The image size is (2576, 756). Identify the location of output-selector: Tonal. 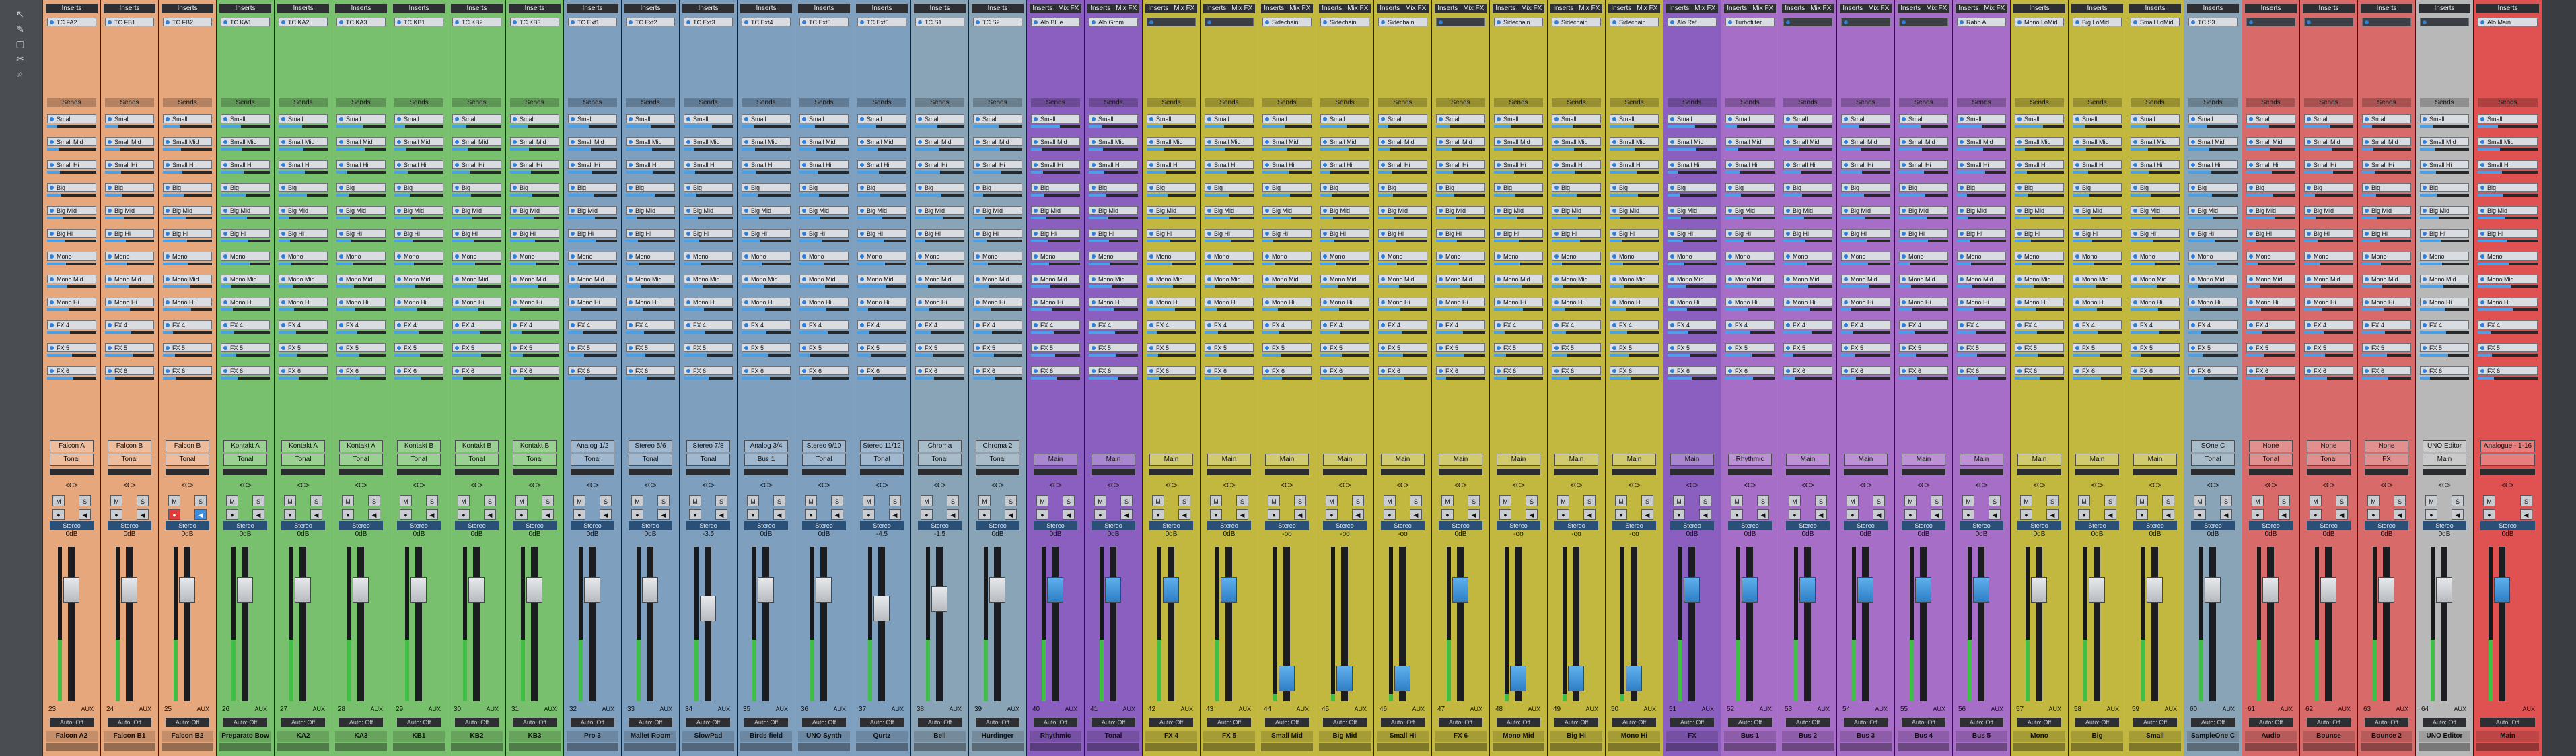
(419, 460).